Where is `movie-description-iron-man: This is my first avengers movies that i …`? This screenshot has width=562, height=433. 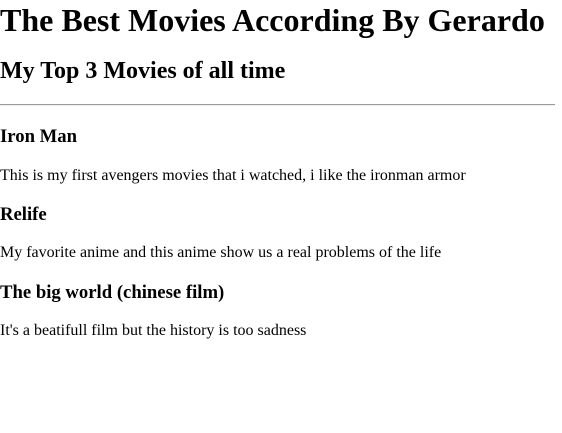
movie-description-iron-man: This is my first avengers movies that i … is located at coordinates (233, 175).